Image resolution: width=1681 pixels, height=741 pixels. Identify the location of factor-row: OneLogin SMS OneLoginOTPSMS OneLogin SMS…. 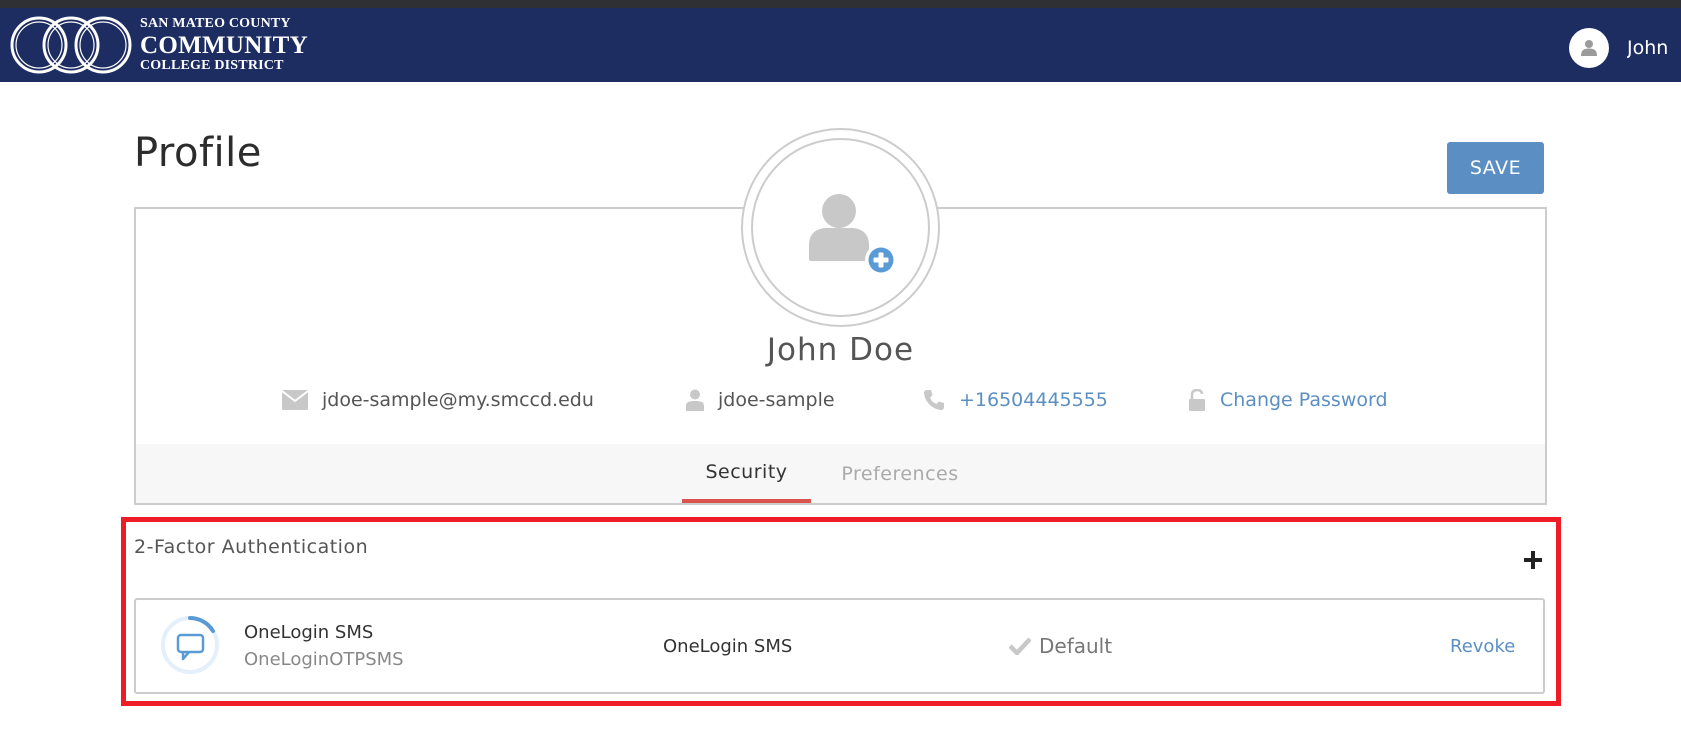
(839, 646).